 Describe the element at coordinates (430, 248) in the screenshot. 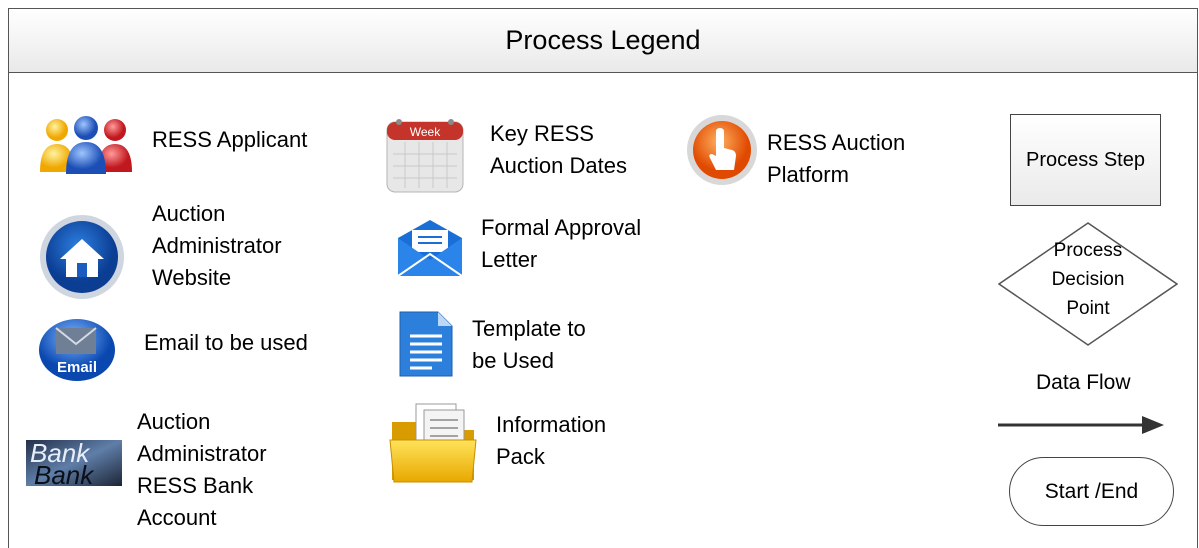

I see `envelope-icon` at that location.